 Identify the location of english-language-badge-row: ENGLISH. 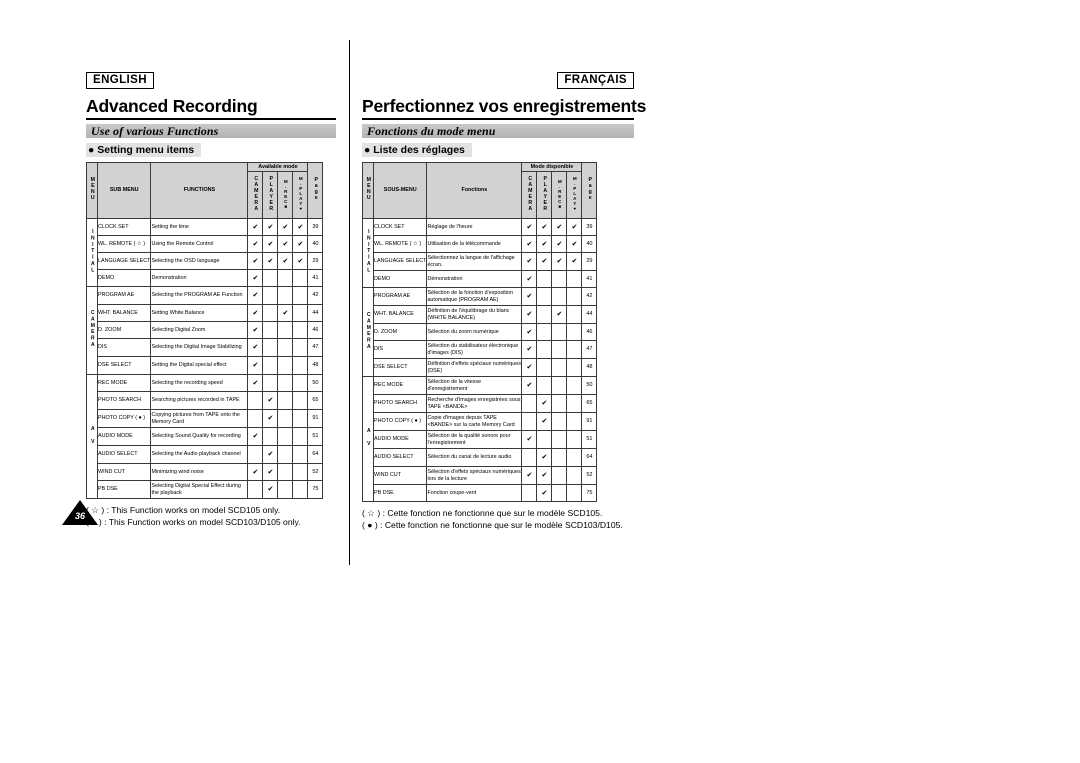
(211, 79).